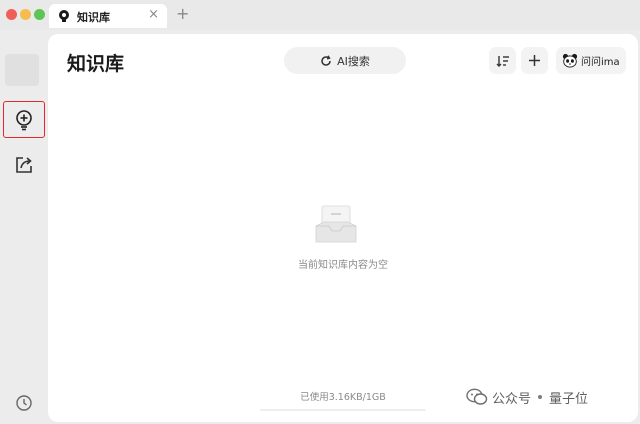 Image resolution: width=640 pixels, height=424 pixels. I want to click on sort-icon, so click(502, 61).